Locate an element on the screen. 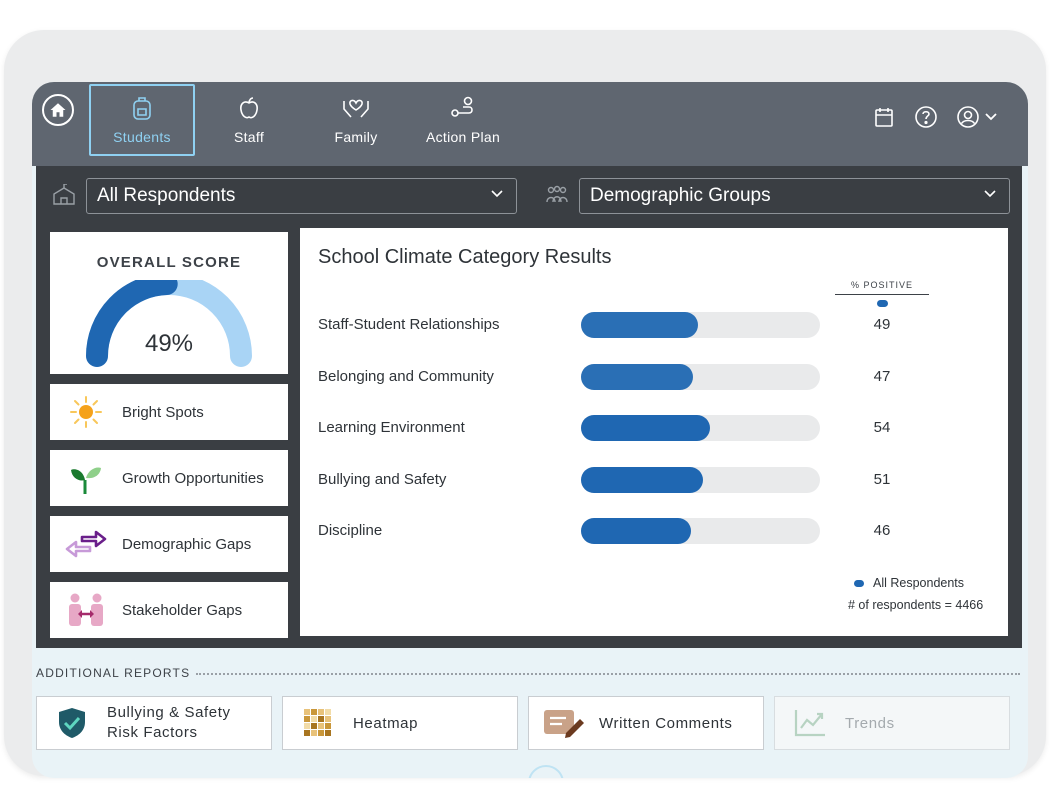  top-nav-bar: Students Staff Family Action Plan is located at coordinates (530, 124).